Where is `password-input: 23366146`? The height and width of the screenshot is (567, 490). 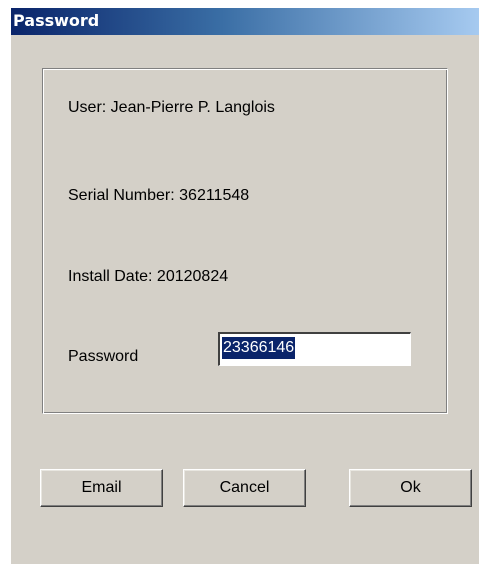 password-input: 23366146 is located at coordinates (314, 349).